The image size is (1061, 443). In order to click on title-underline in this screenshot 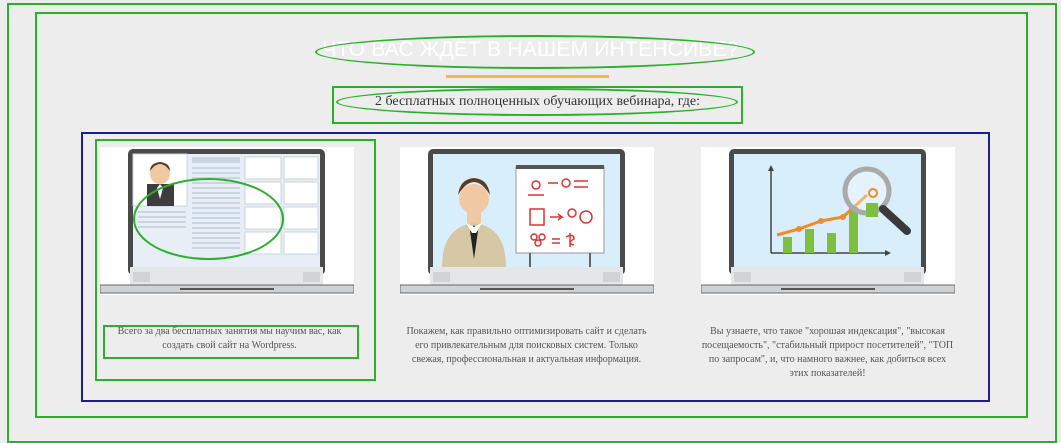, I will do `click(527, 76)`.